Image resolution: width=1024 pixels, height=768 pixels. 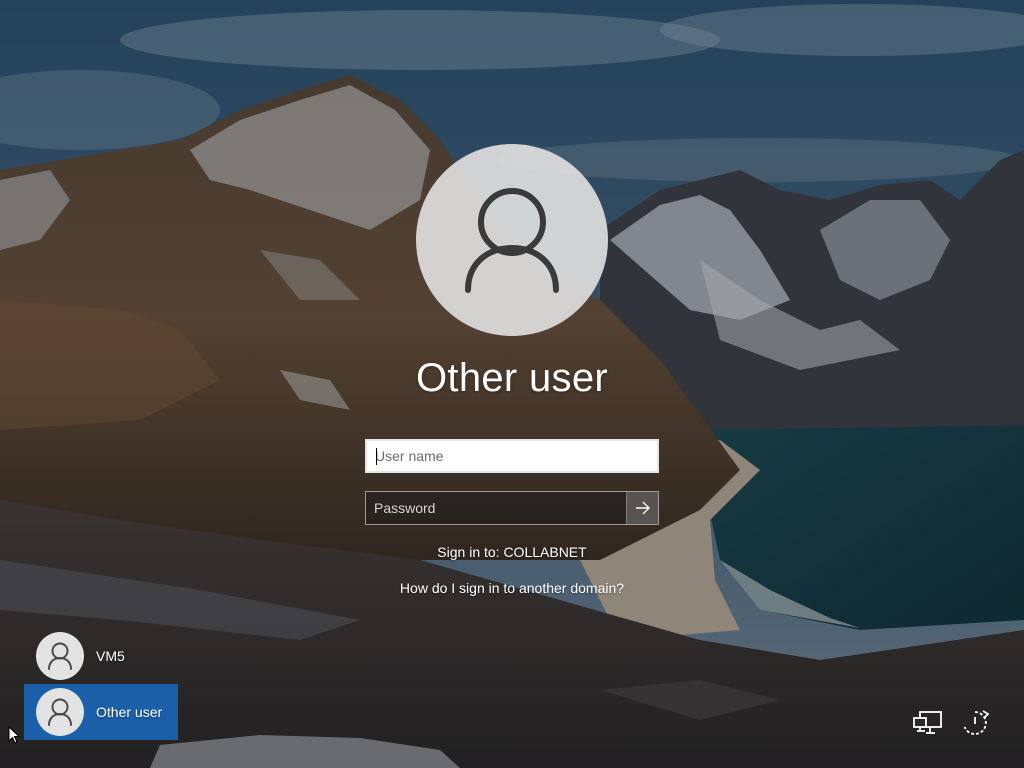 I want to click on power-icon, so click(x=976, y=722).